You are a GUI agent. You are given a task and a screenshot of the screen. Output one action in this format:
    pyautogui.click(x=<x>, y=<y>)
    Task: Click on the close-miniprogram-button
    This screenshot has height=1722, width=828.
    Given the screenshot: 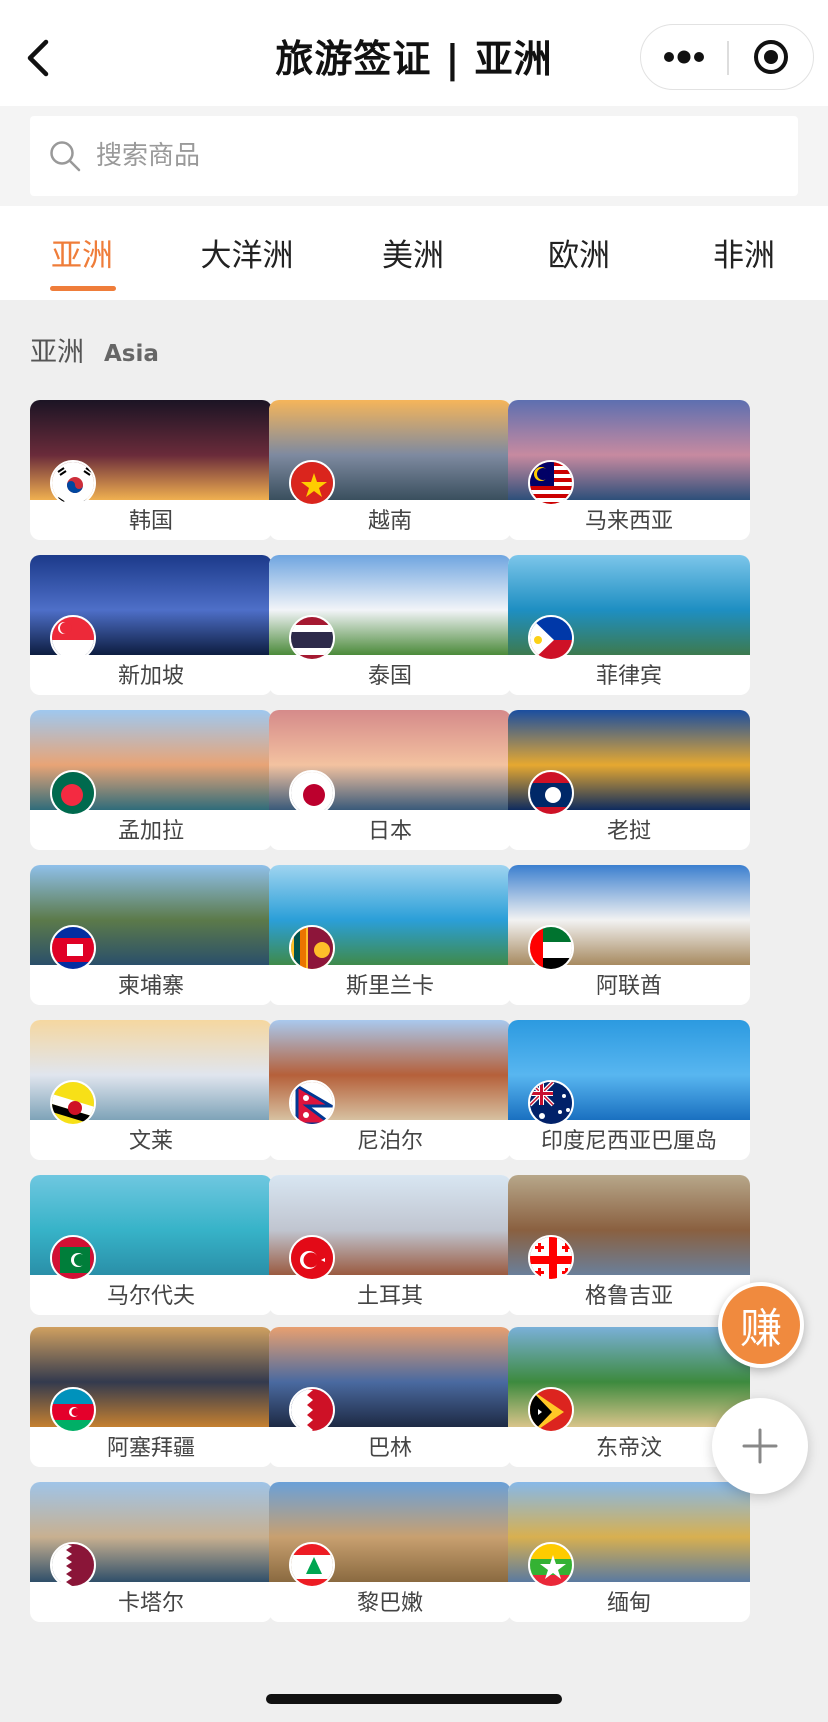 What is the action you would take?
    pyautogui.click(x=771, y=57)
    